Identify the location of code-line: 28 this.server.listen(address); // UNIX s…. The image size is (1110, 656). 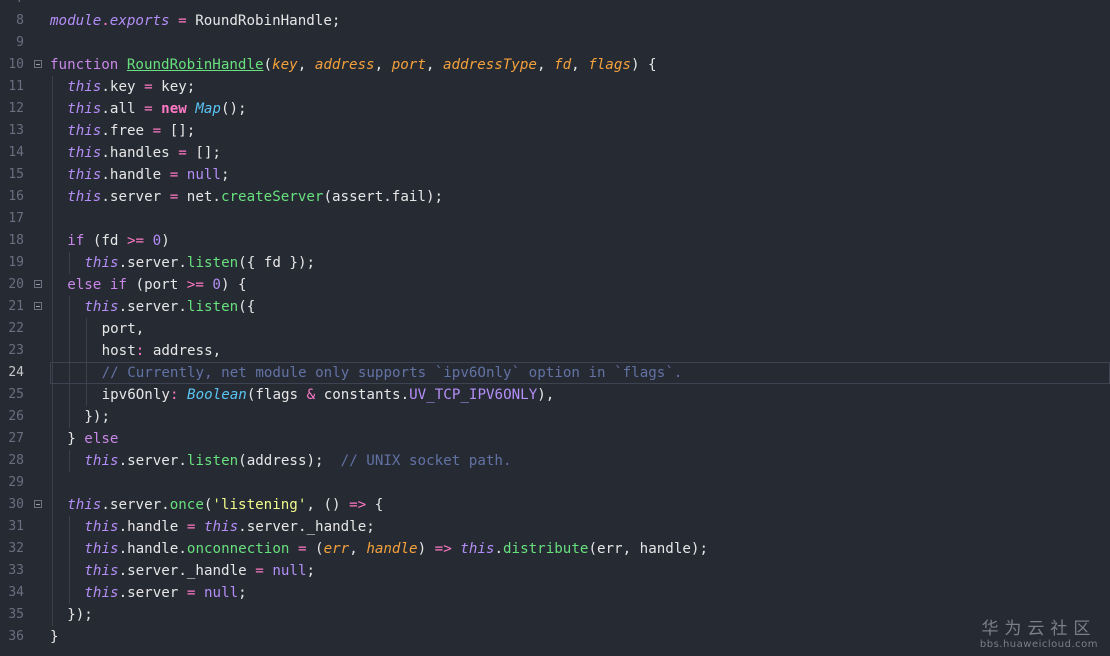
(555, 461).